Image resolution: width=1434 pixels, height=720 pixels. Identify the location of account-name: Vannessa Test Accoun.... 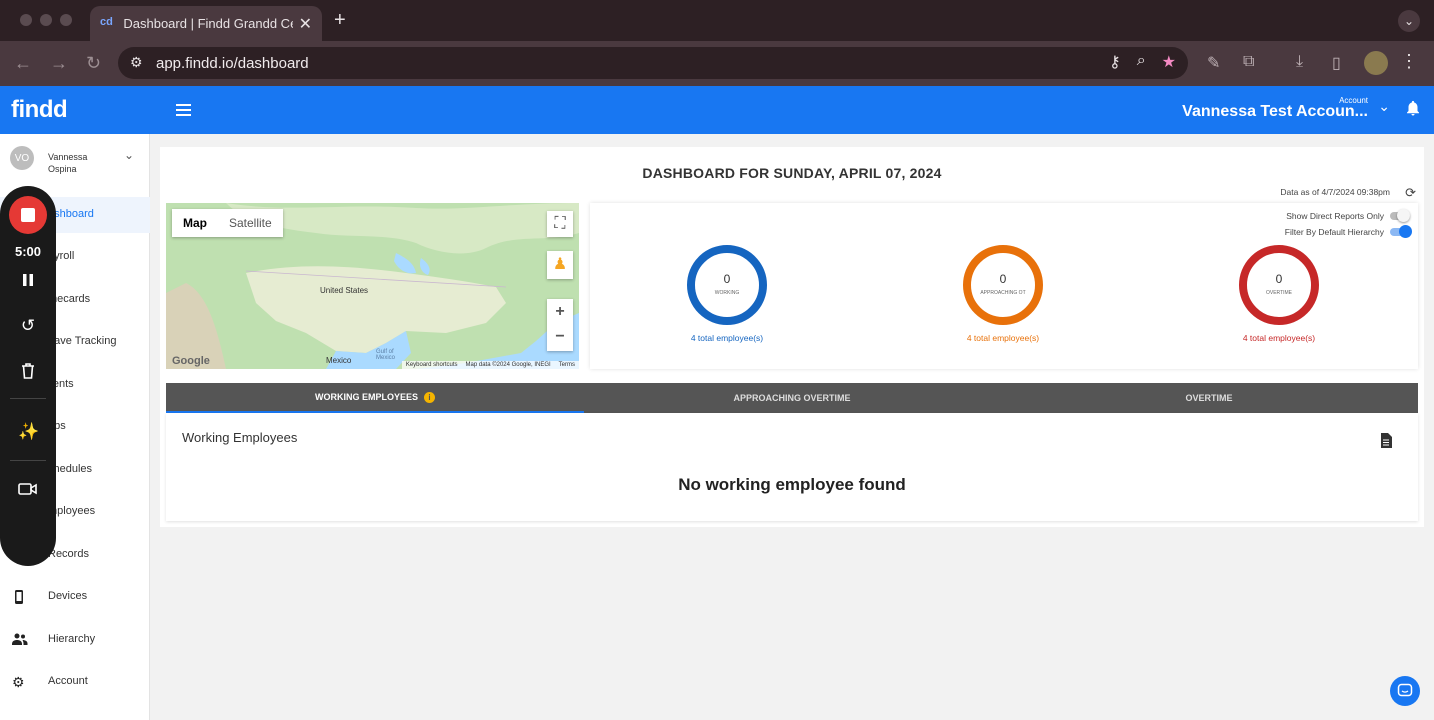
(1275, 112).